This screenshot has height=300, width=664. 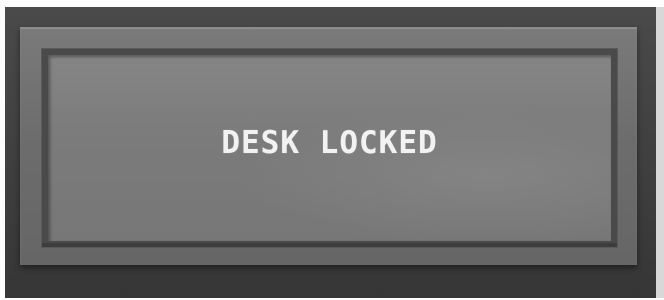 I want to click on photo-edge, so click(x=660, y=152).